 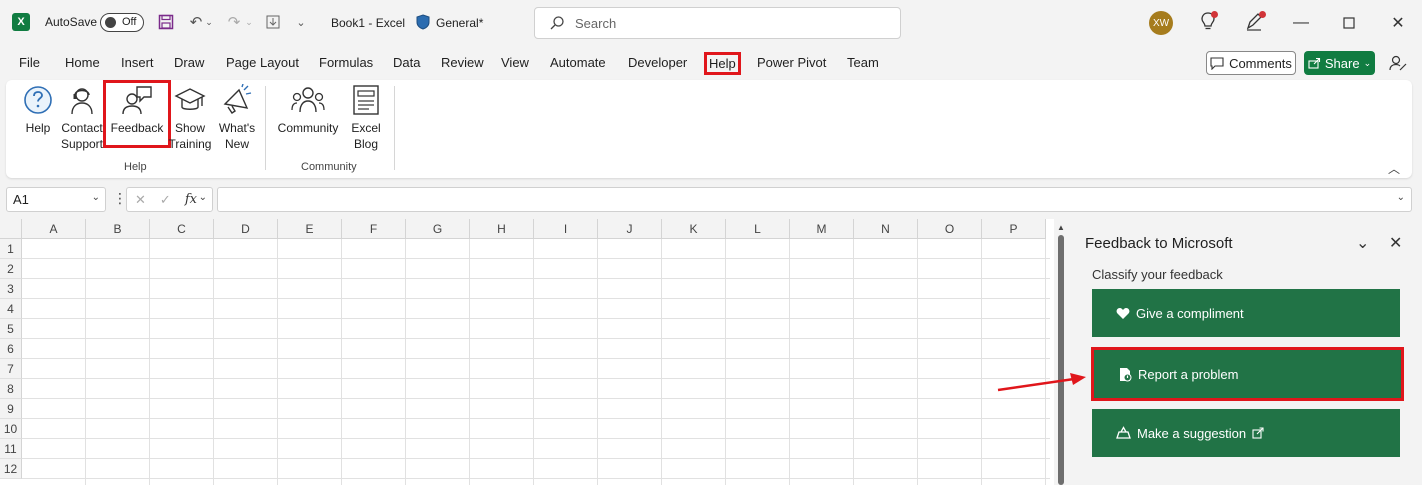 What do you see at coordinates (814, 199) in the screenshot?
I see `formula-input: ⌄` at bounding box center [814, 199].